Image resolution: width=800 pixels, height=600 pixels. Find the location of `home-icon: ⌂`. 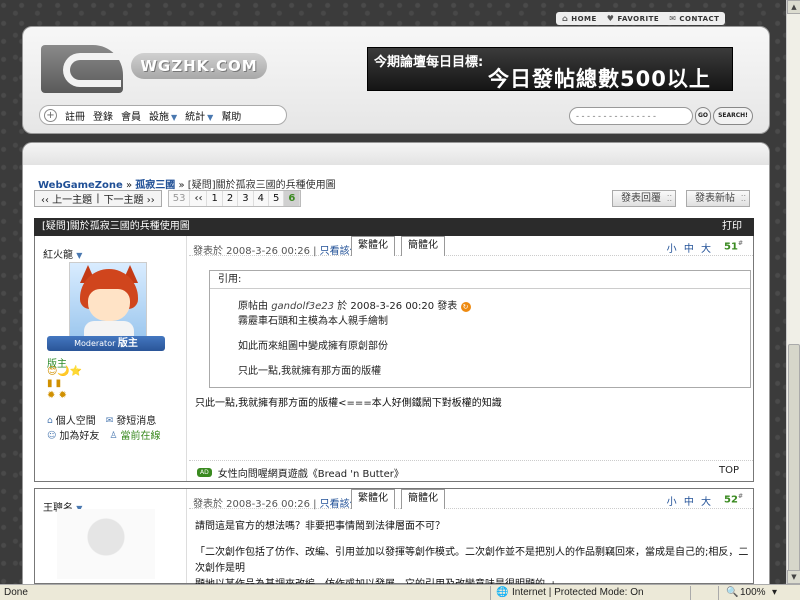

home-icon: ⌂ is located at coordinates (565, 18).